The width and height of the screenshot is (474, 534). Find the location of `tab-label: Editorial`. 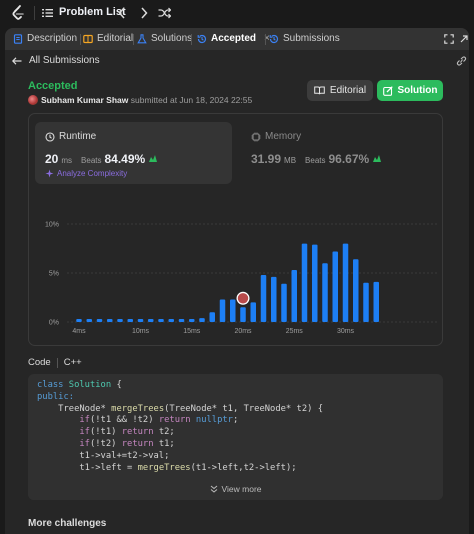

tab-label: Editorial is located at coordinates (115, 38).